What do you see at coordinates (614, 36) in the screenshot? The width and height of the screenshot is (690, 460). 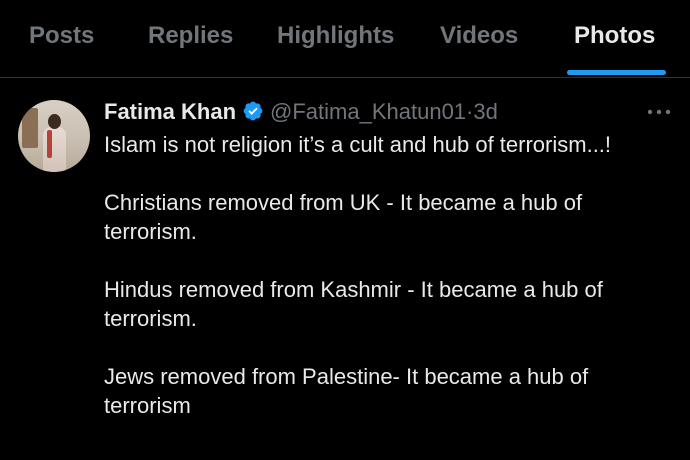 I see `tab-photos: Photos` at bounding box center [614, 36].